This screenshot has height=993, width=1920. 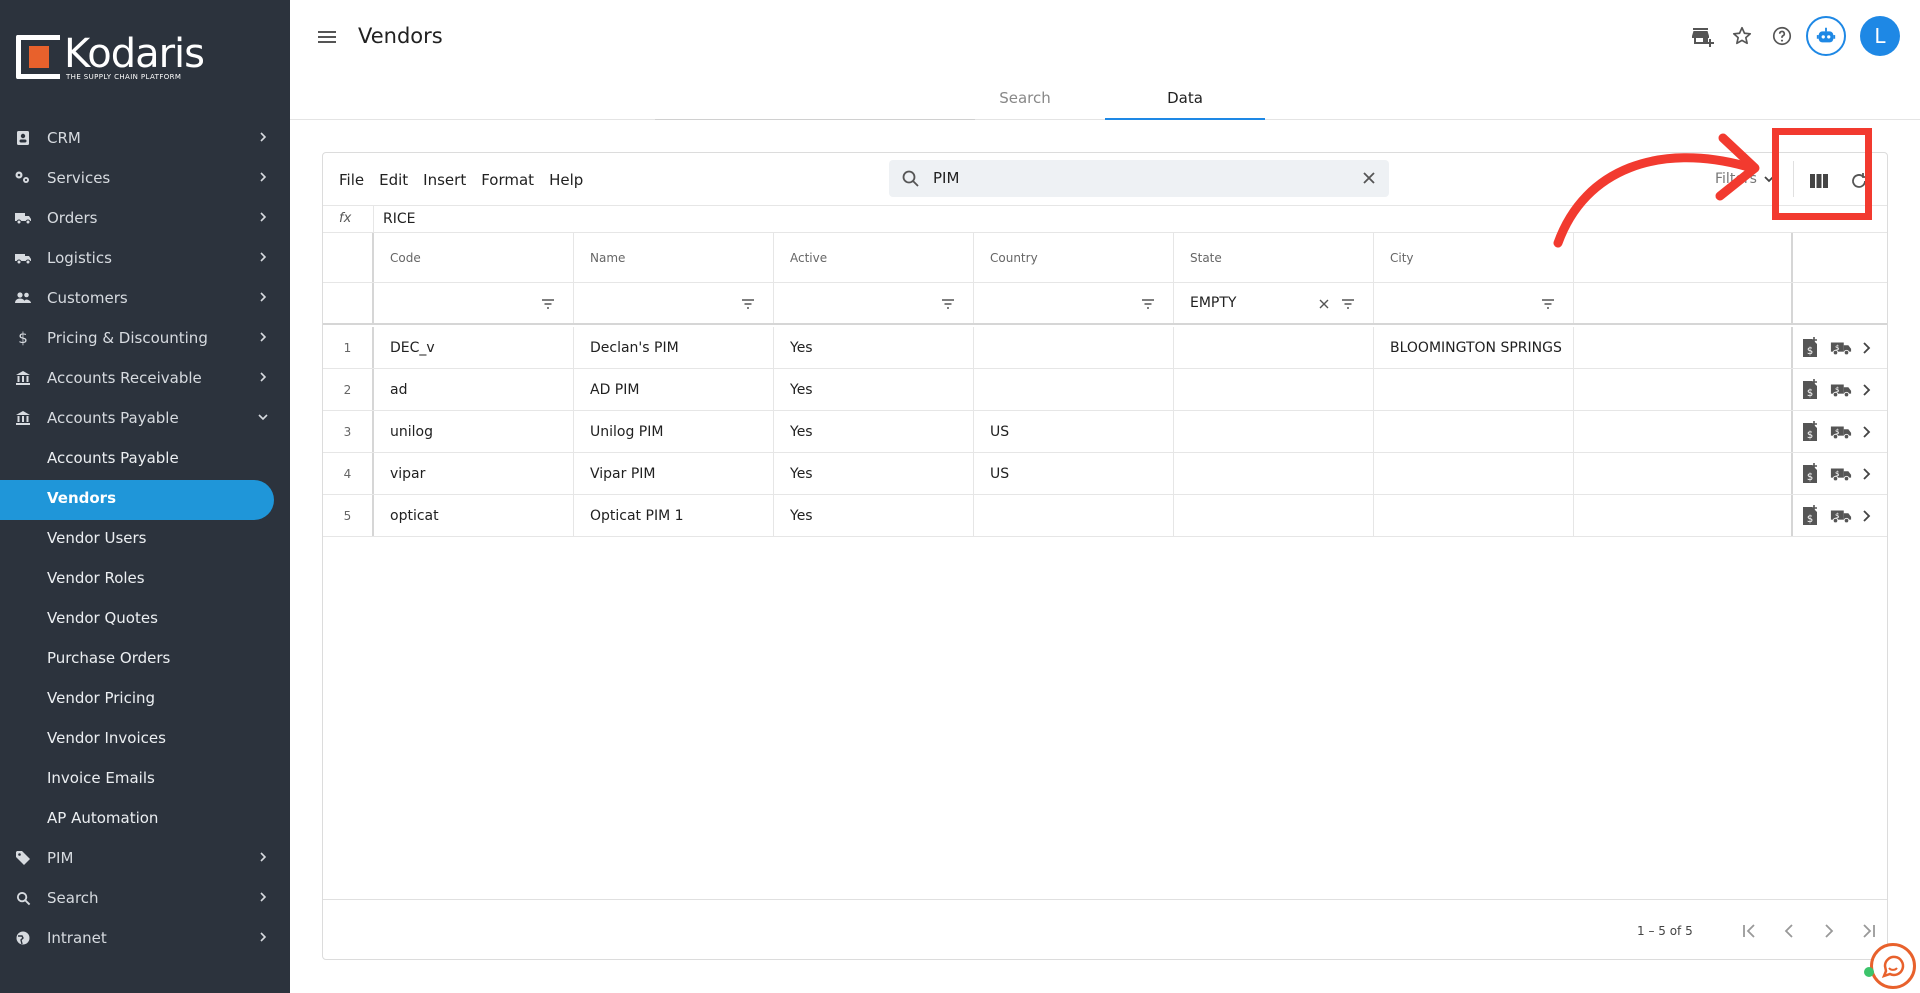 What do you see at coordinates (145, 258) in the screenshot?
I see `sidebar-item-logistics: Logistics` at bounding box center [145, 258].